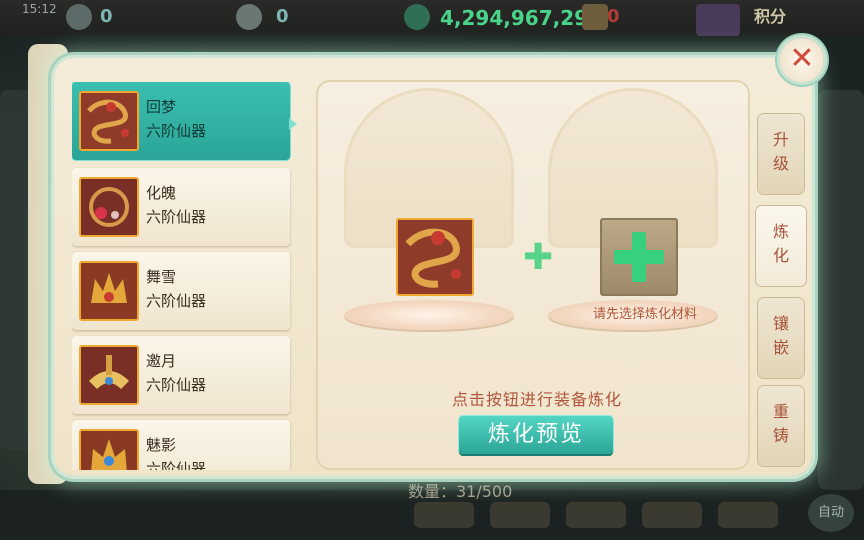 The image size is (864, 540). What do you see at coordinates (644, 314) in the screenshot?
I see `material-hint-text: 请先选择炼化材料` at bounding box center [644, 314].